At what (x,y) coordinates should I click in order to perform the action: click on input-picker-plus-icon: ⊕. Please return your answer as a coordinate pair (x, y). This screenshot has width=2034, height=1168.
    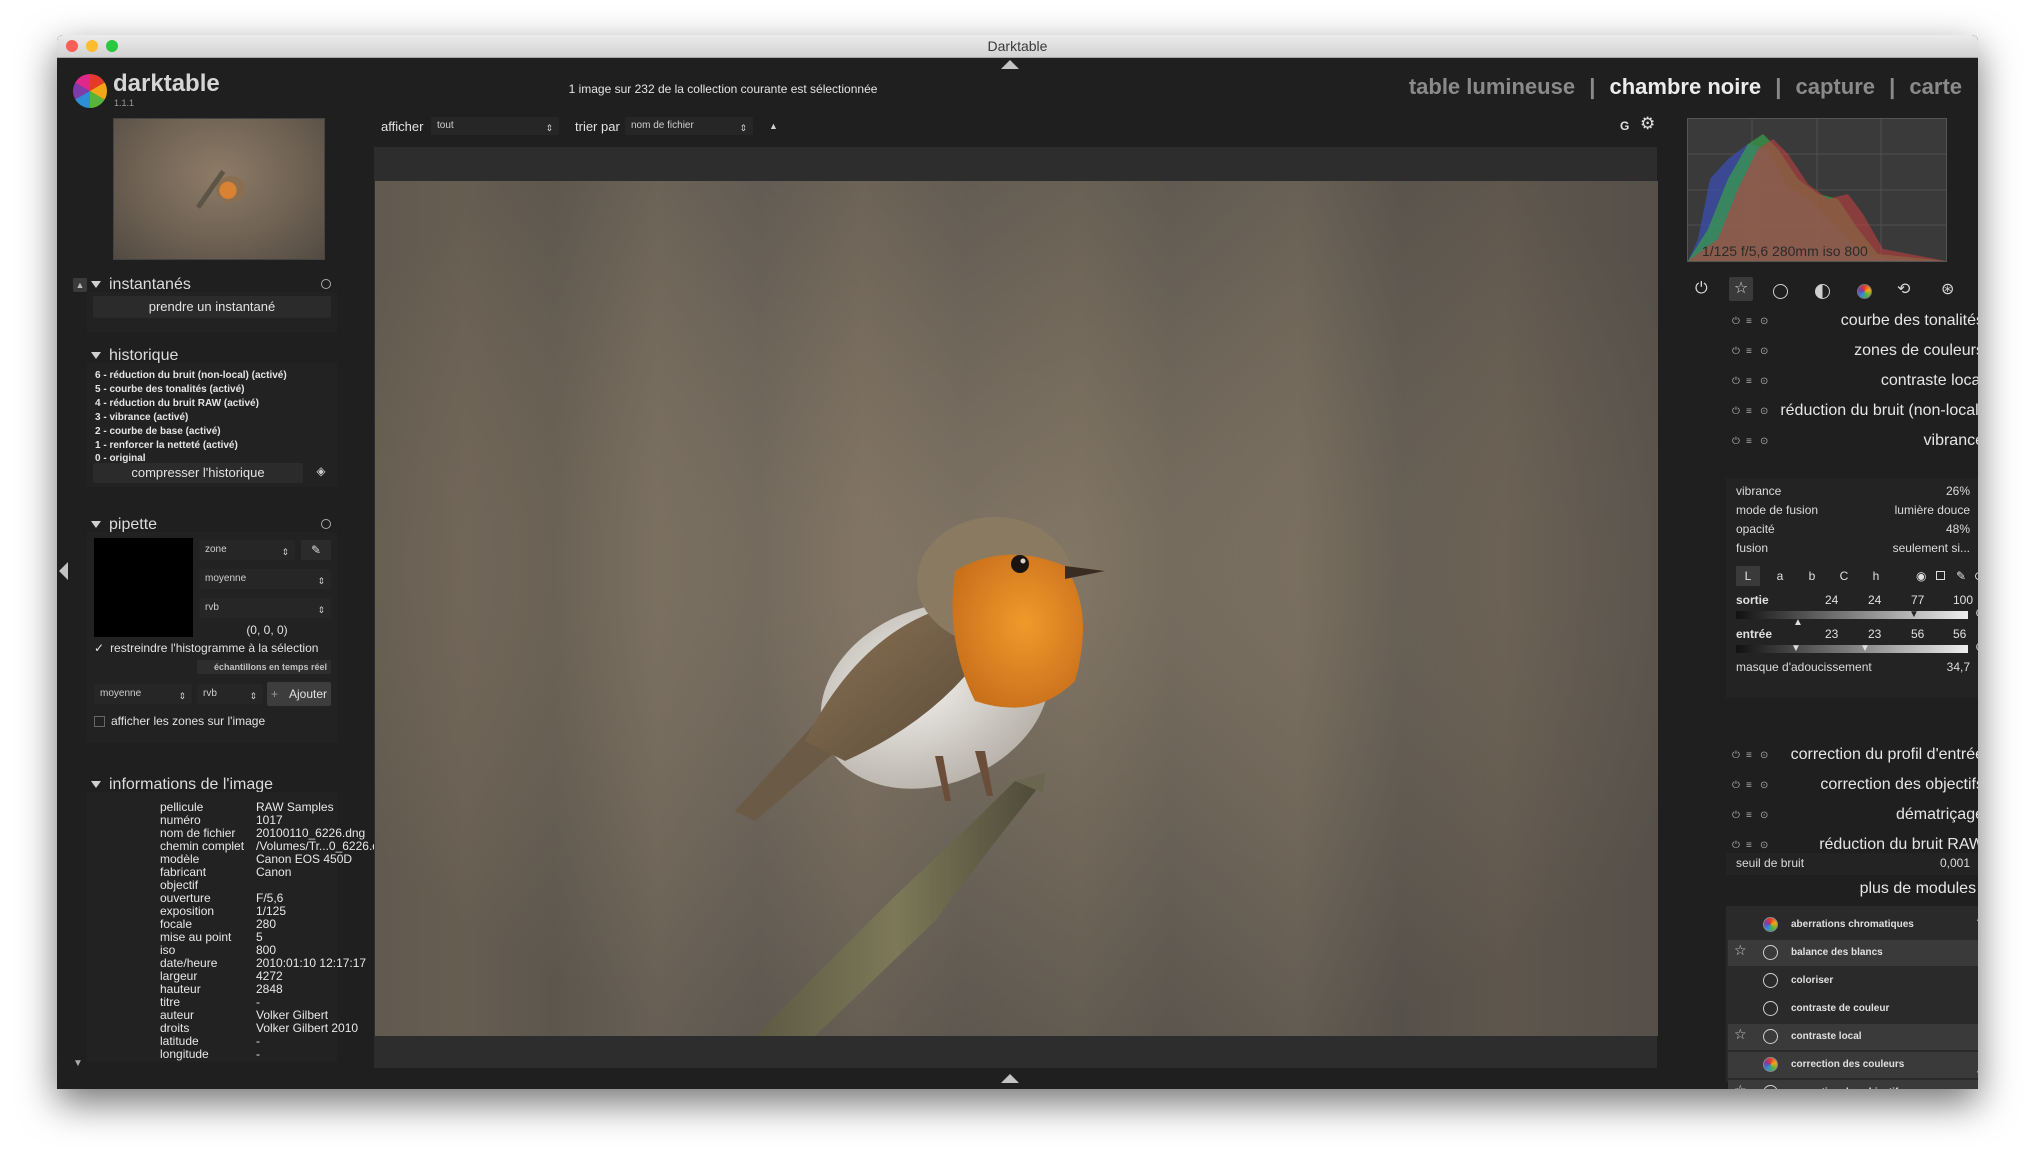
    Looking at the image, I should click on (1976, 647).